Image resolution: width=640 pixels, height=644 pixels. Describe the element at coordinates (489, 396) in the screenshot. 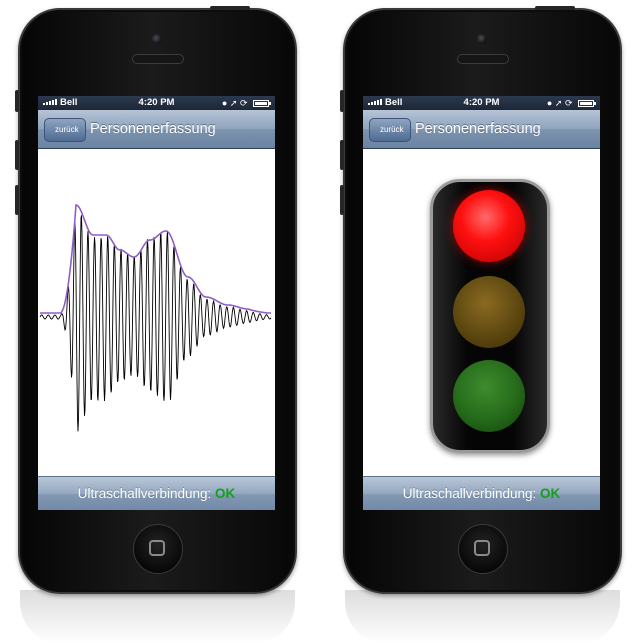

I see `green-lamp-off` at that location.